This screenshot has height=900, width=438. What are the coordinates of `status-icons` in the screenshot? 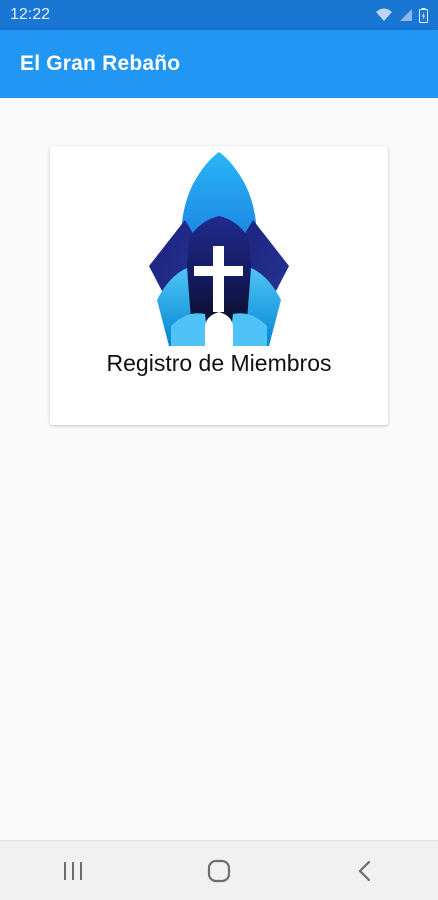 It's located at (401, 15).